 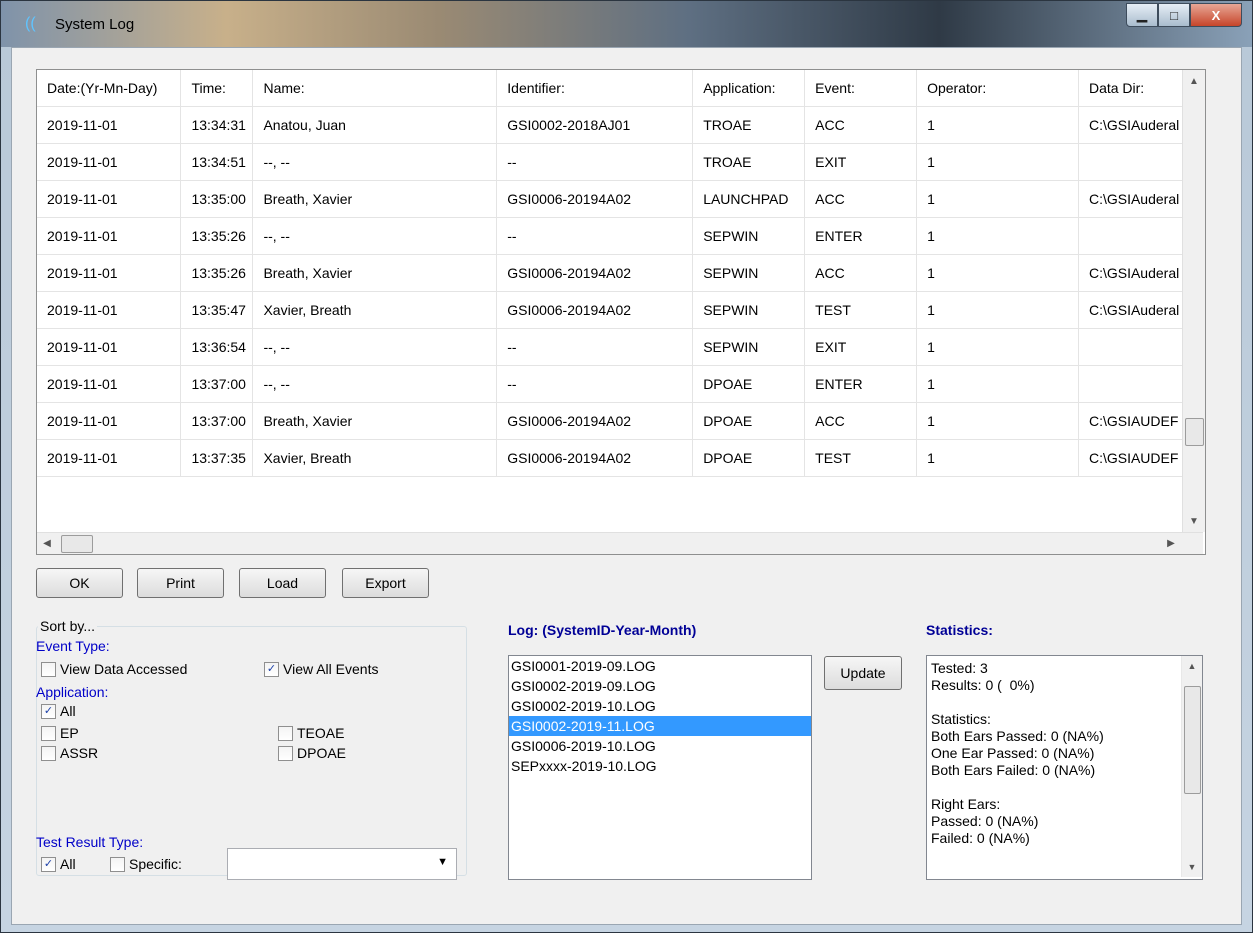 What do you see at coordinates (58, 864) in the screenshot?
I see `result-all-checkbox: ✓ All` at bounding box center [58, 864].